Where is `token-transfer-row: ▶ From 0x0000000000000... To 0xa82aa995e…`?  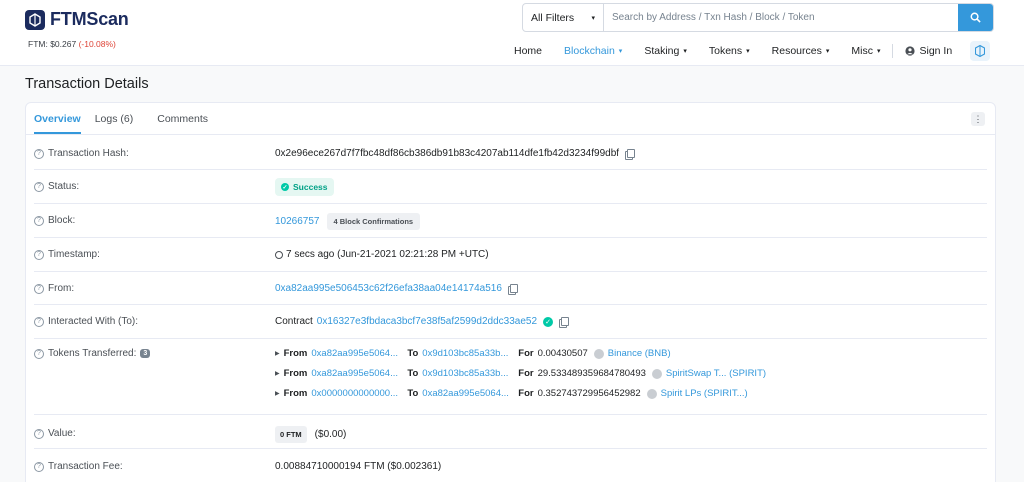
token-transfer-row: ▶ From 0x0000000000000... To 0xa82aa995e… is located at coordinates (511, 393).